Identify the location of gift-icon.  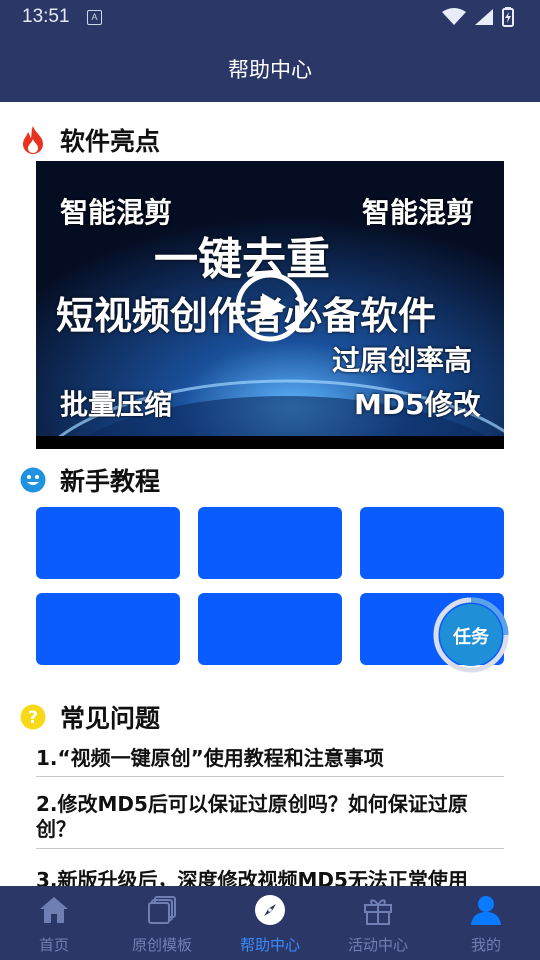
(378, 912).